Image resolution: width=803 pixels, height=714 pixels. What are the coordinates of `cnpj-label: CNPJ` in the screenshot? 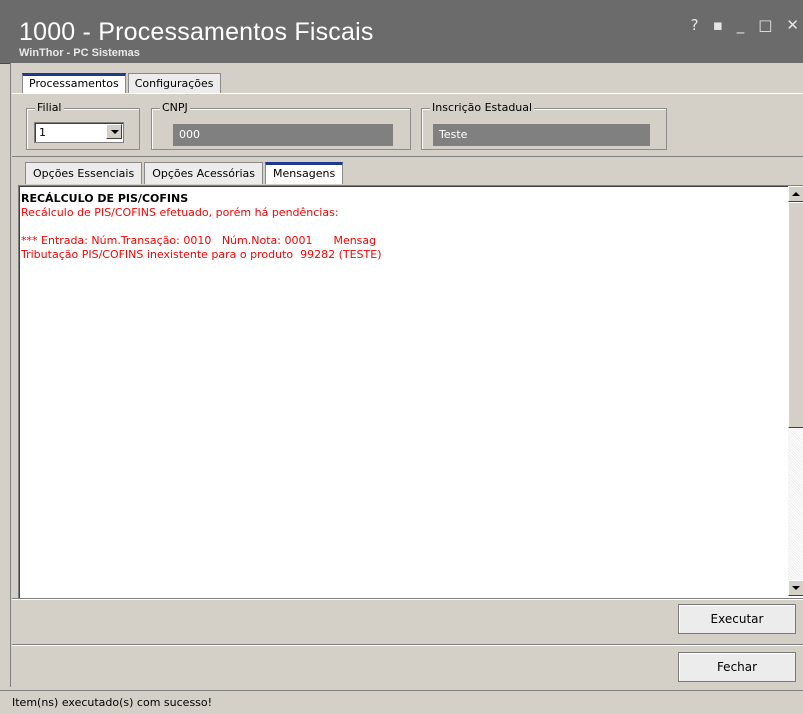 It's located at (175, 107).